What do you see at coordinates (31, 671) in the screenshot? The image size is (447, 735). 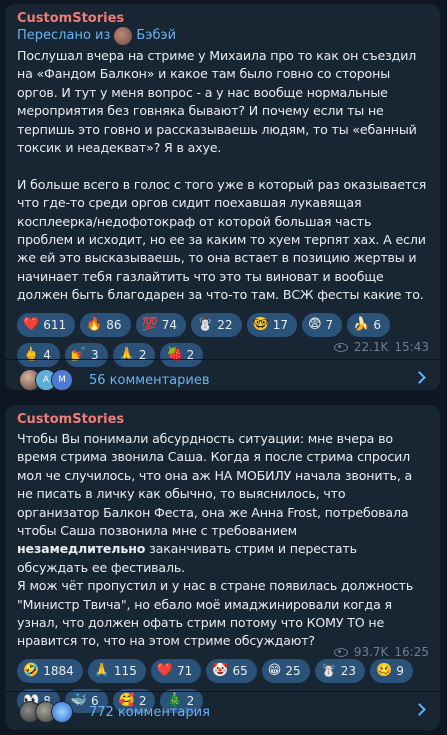 I see `reaction-emoji: 🤣` at bounding box center [31, 671].